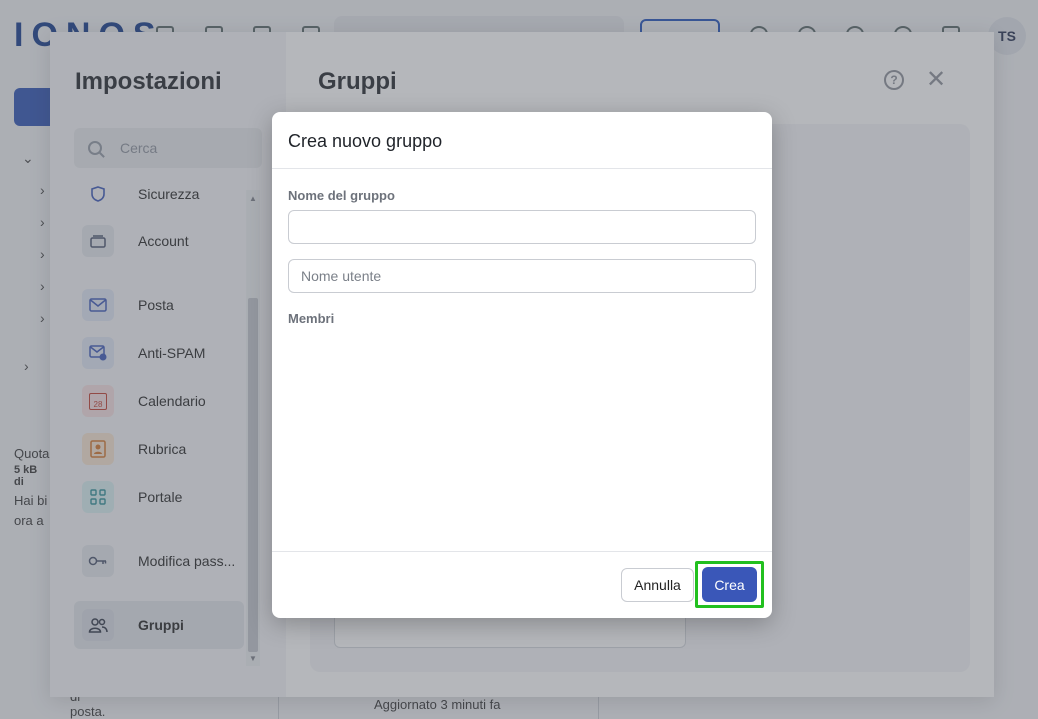  What do you see at coordinates (657, 585) in the screenshot?
I see `cancel-button: Annulla` at bounding box center [657, 585].